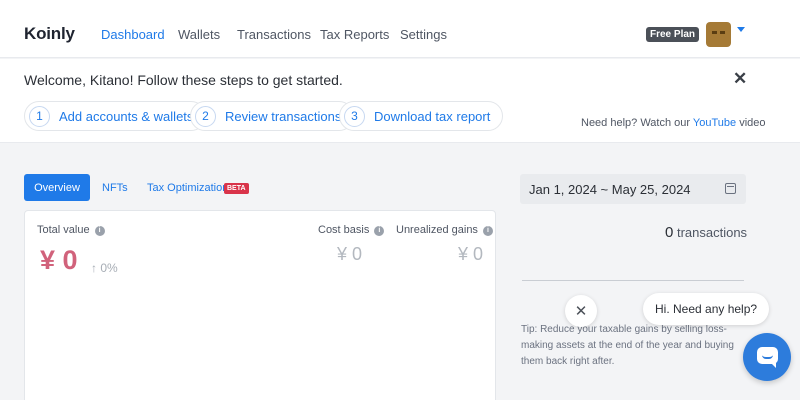  What do you see at coordinates (432, 116) in the screenshot?
I see `step-label: Download tax report` at bounding box center [432, 116].